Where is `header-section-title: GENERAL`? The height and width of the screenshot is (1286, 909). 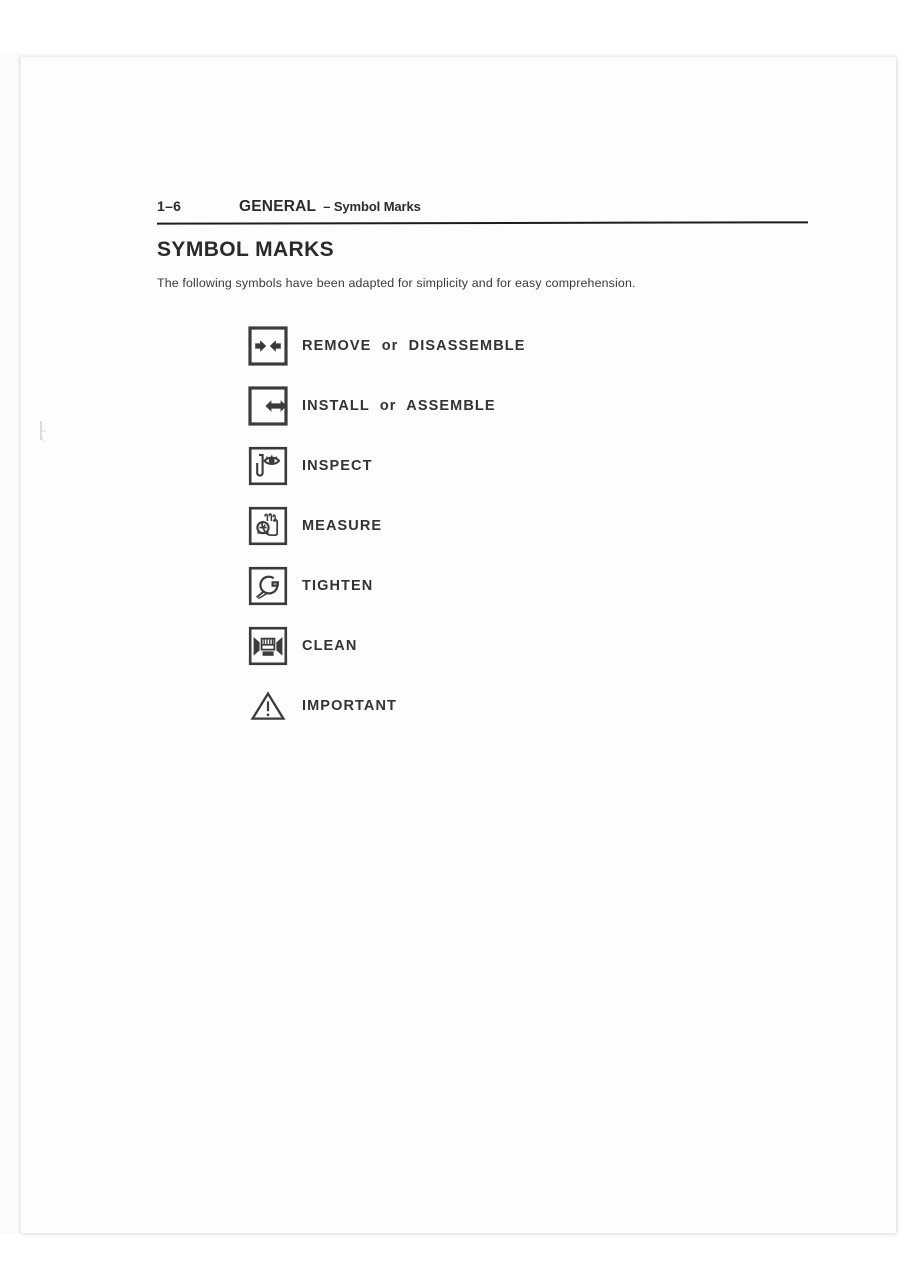 header-section-title: GENERAL is located at coordinates (278, 206).